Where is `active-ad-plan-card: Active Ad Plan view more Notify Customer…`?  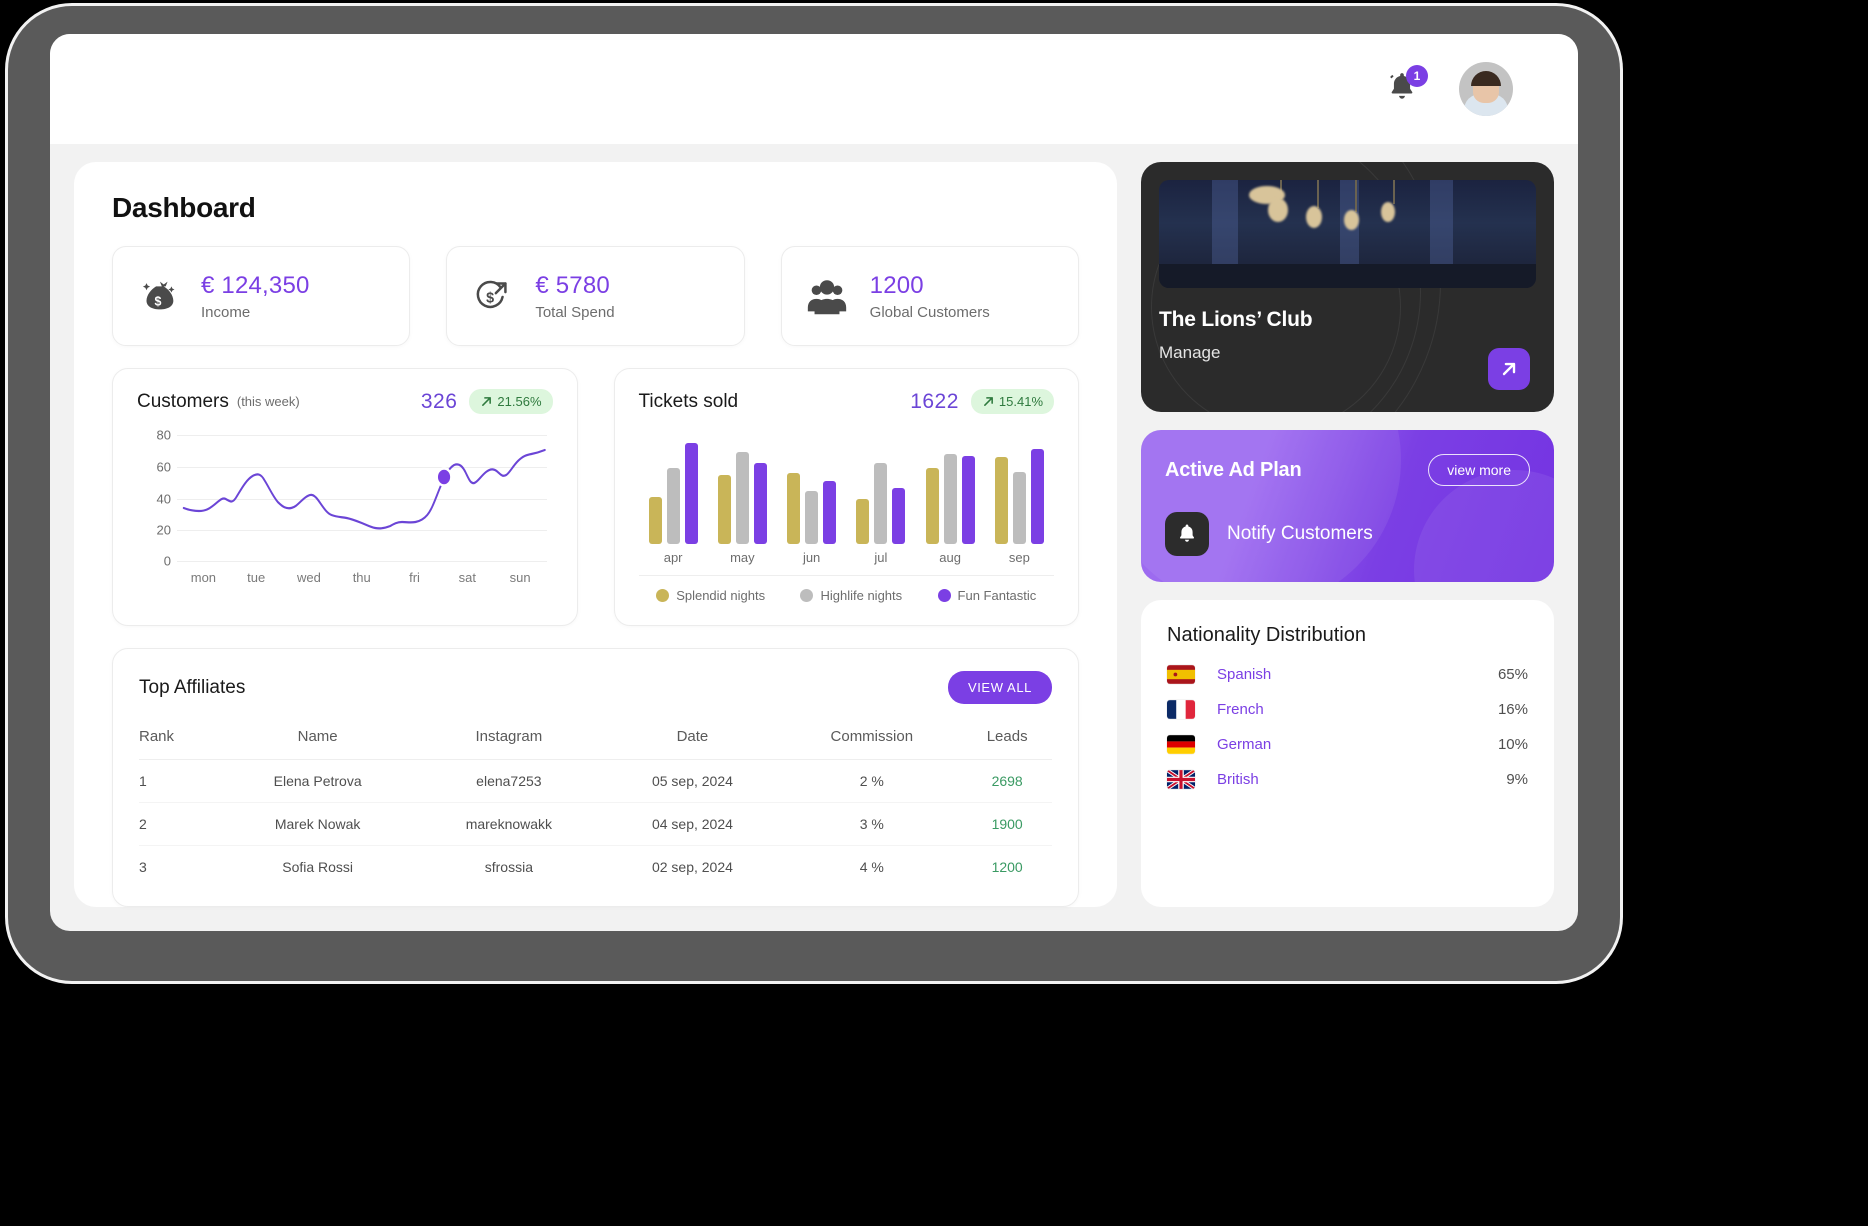 active-ad-plan-card: Active Ad Plan view more Notify Customer… is located at coordinates (1347, 506).